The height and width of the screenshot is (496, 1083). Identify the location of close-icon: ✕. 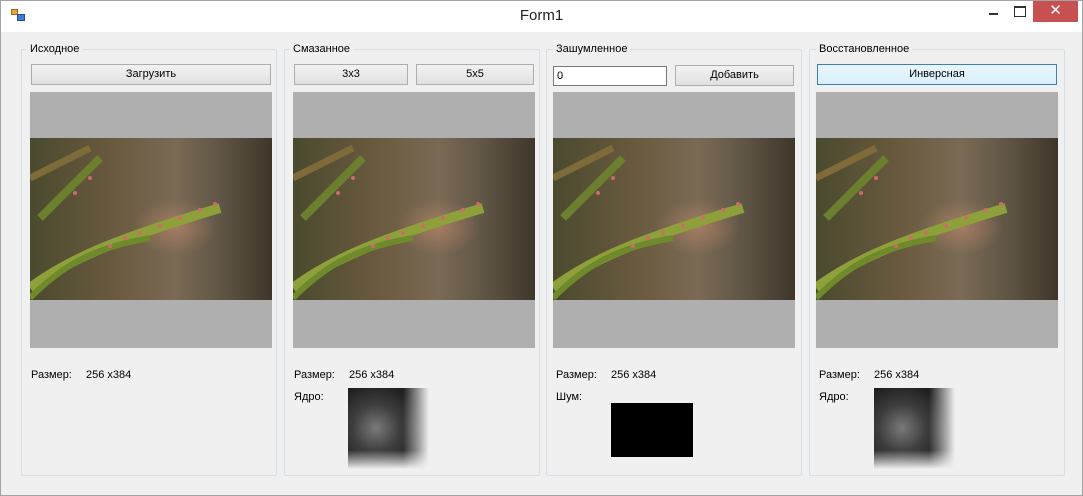
(1055, 10).